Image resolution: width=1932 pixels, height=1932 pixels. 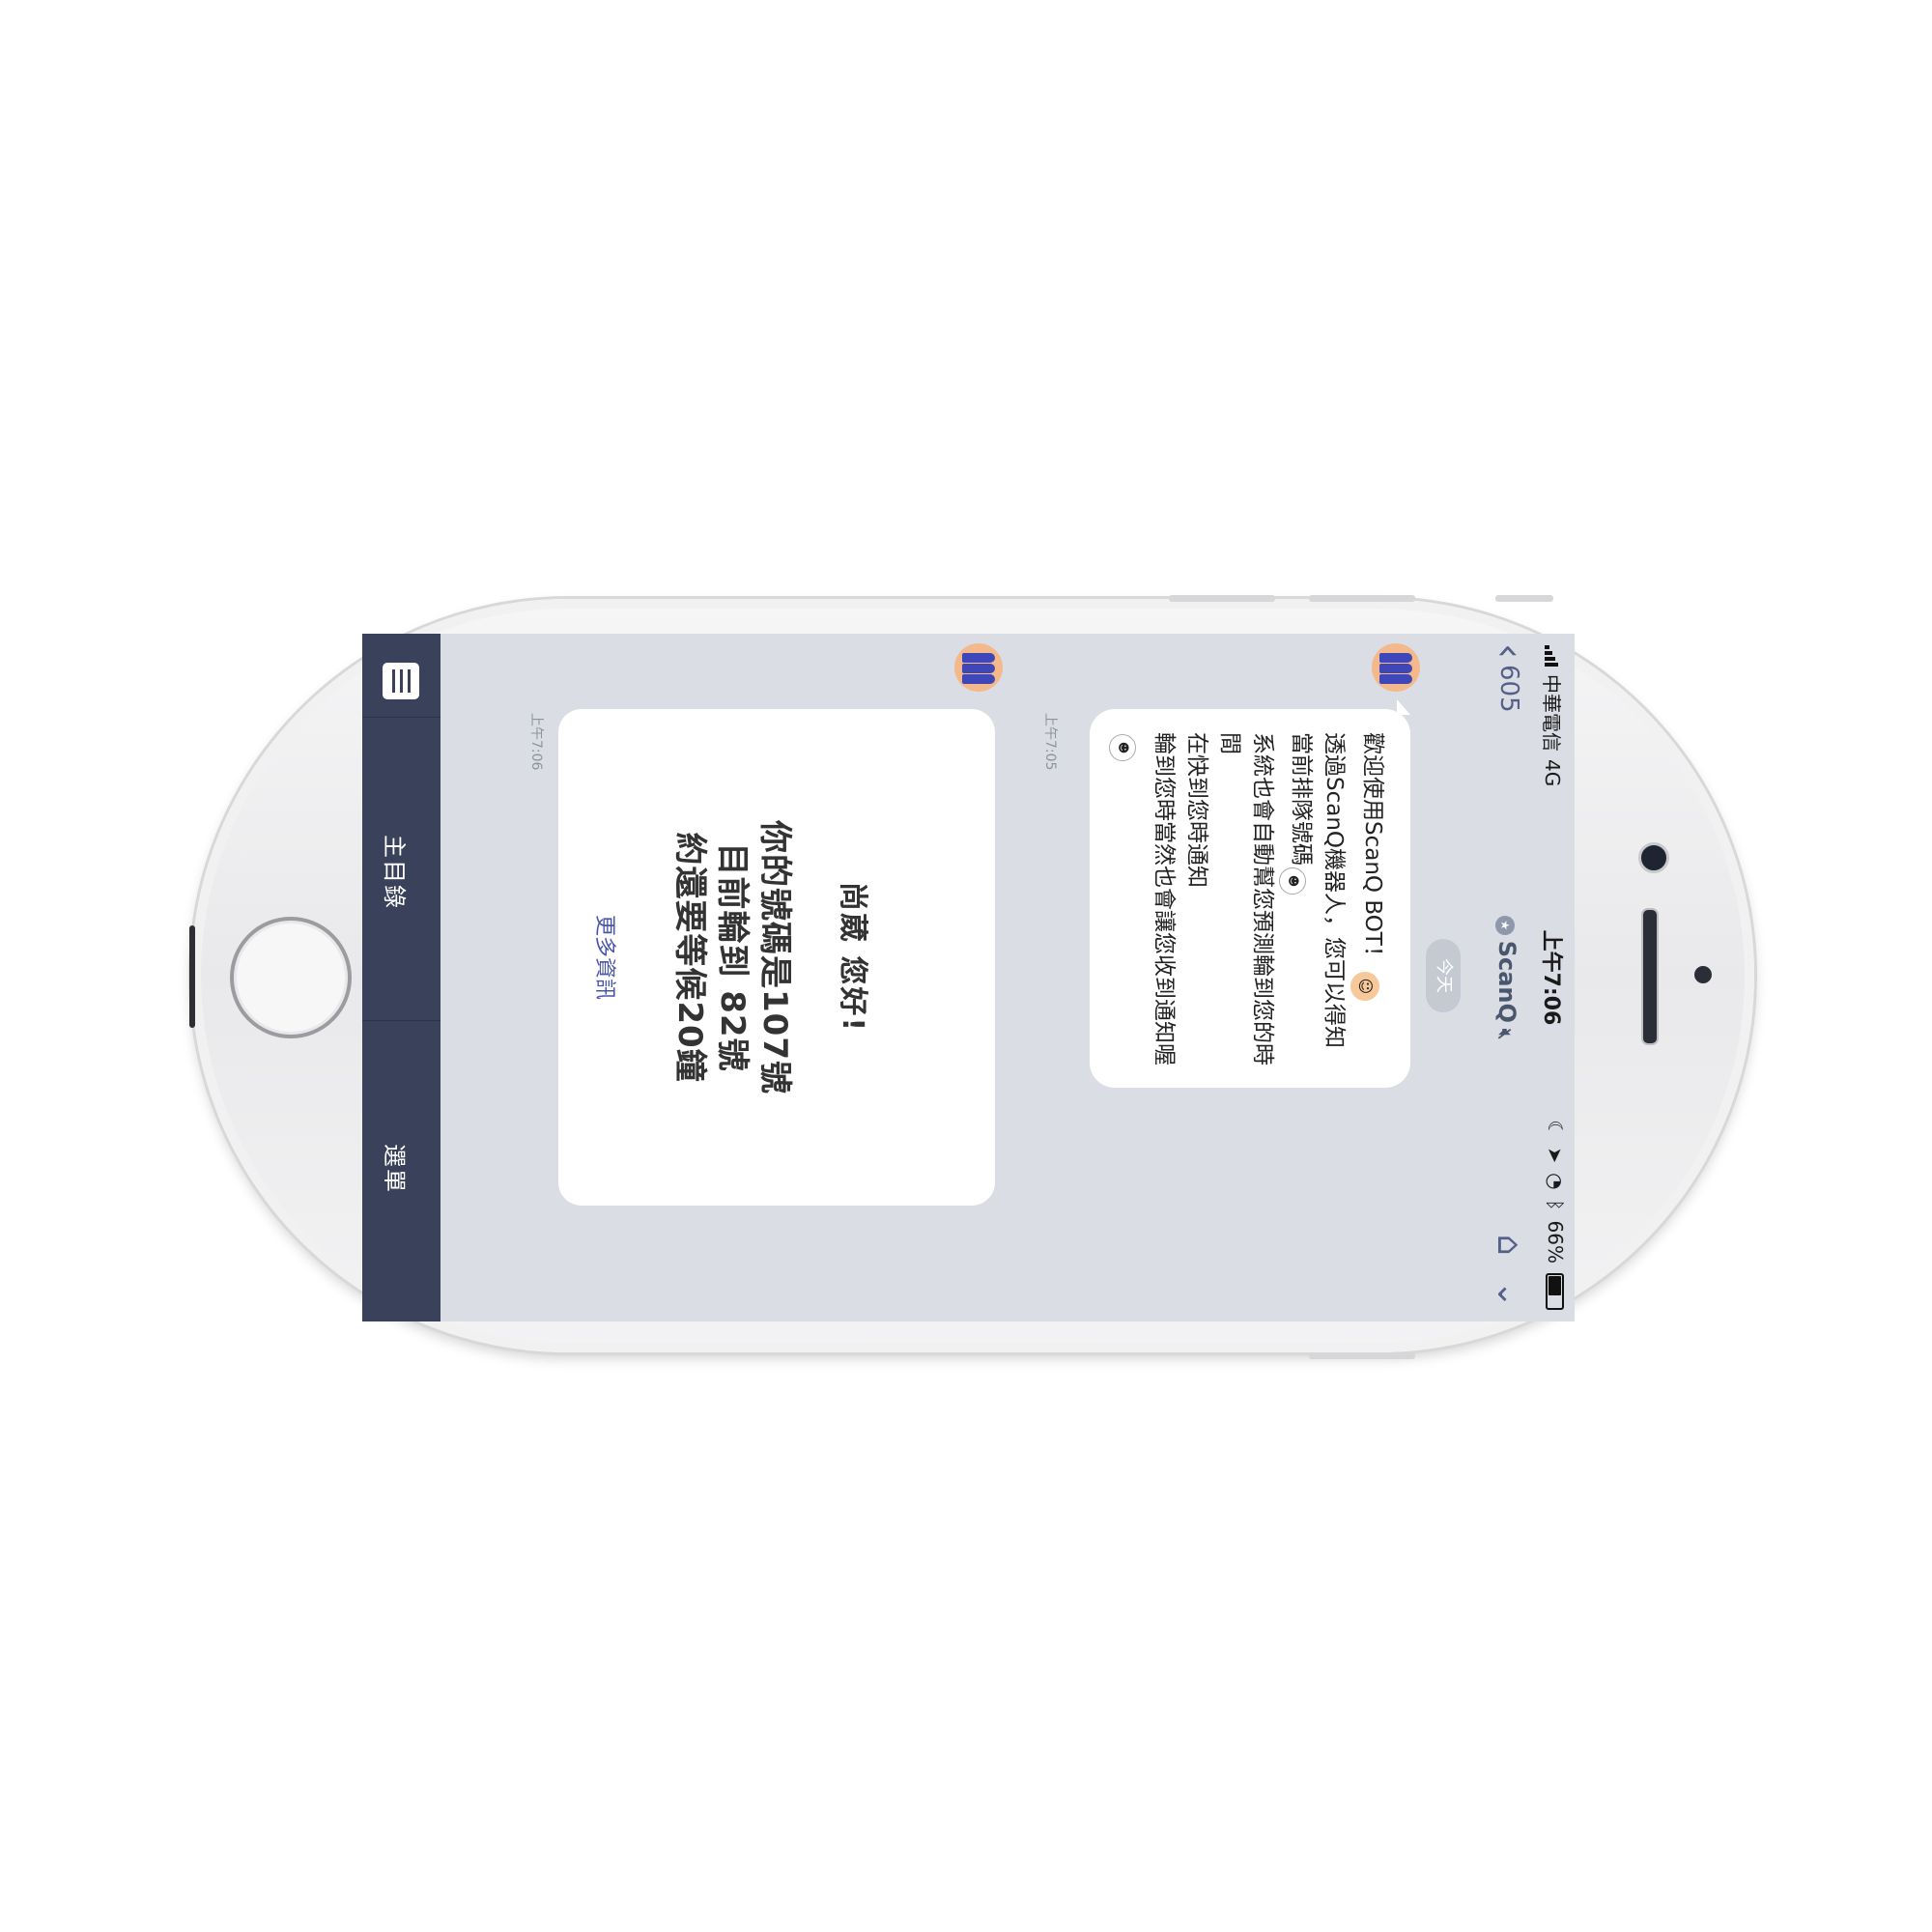 What do you see at coordinates (1555, 1215) in the screenshot?
I see `status-right: ☾ ➤ ◔ ᛒ 66%` at bounding box center [1555, 1215].